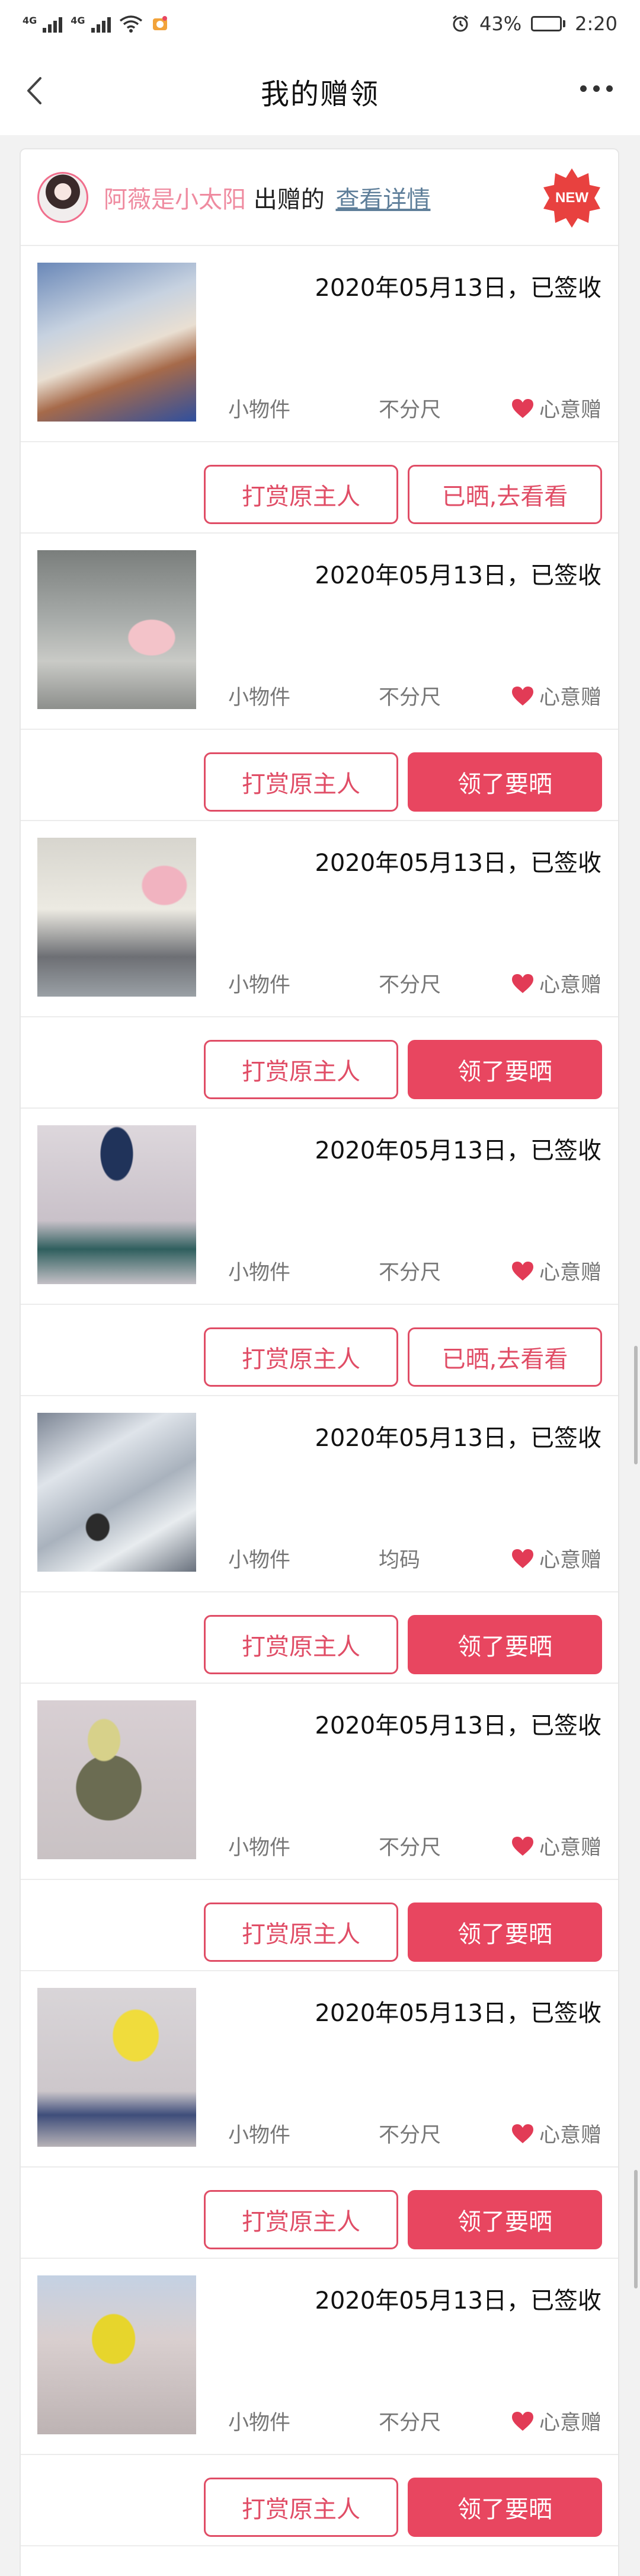 This screenshot has height=2576, width=640. I want to click on status-right: 43% 2:20, so click(534, 23).